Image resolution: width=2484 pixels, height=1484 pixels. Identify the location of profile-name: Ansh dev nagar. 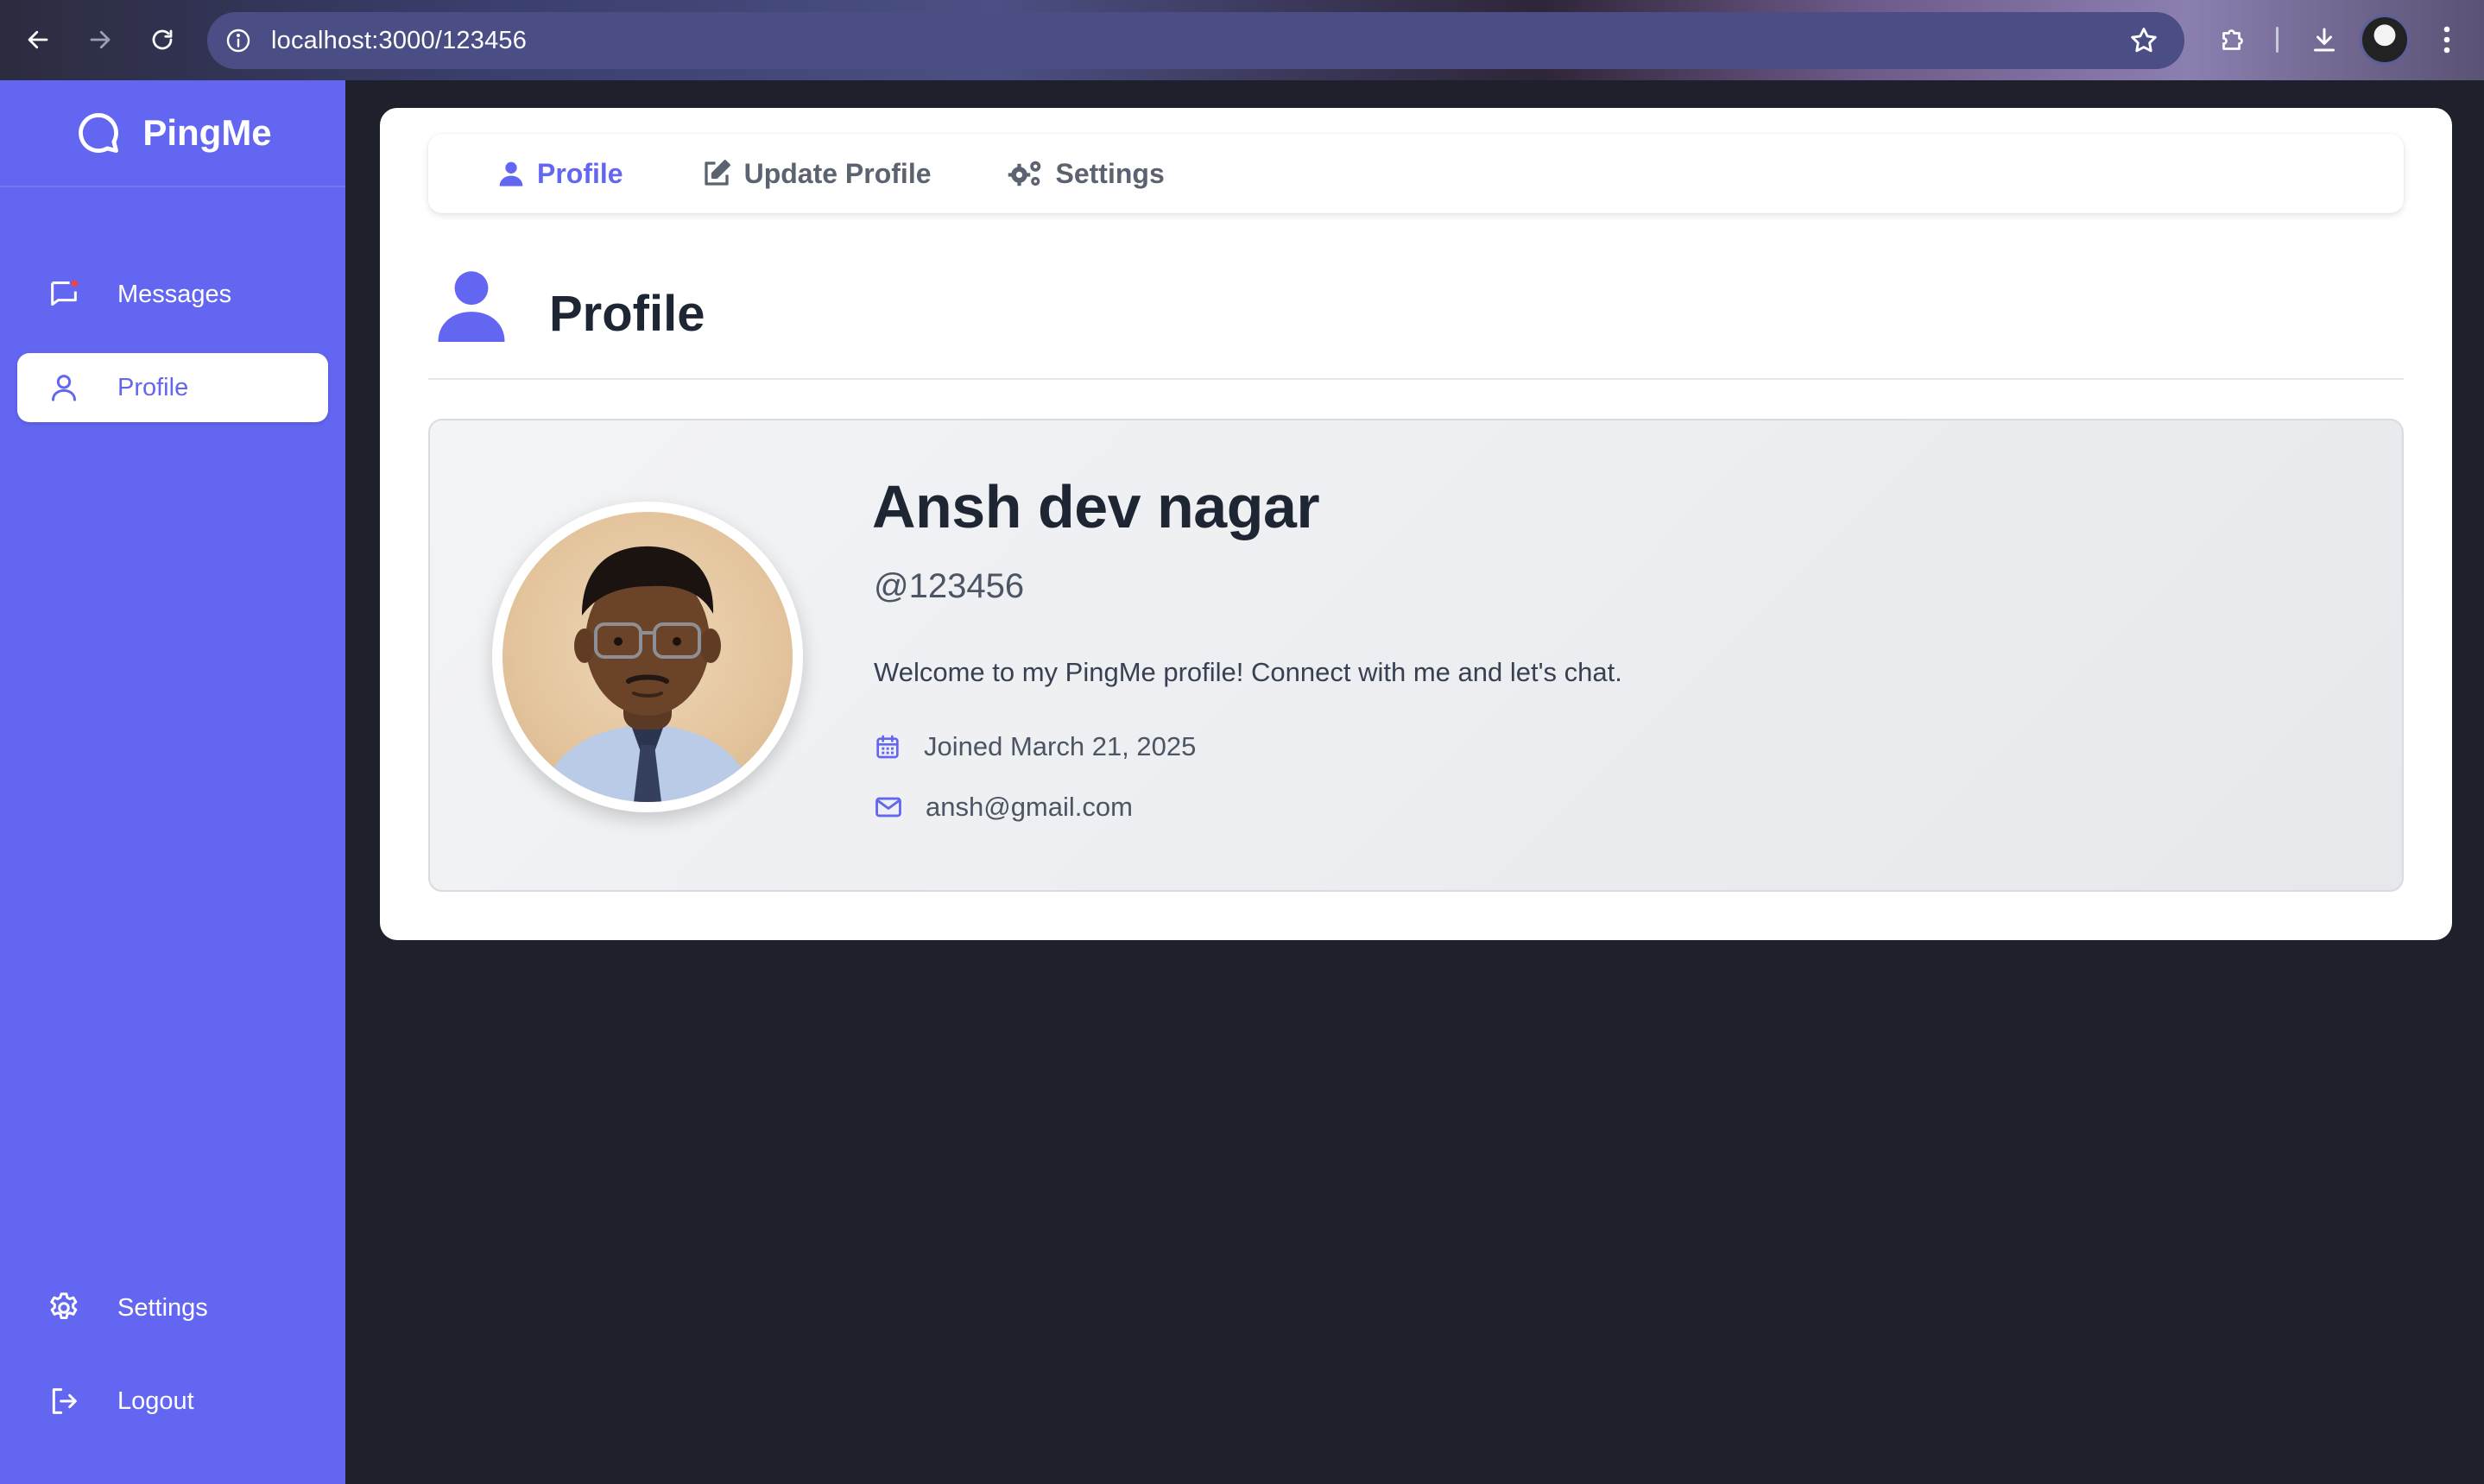
(1096, 506).